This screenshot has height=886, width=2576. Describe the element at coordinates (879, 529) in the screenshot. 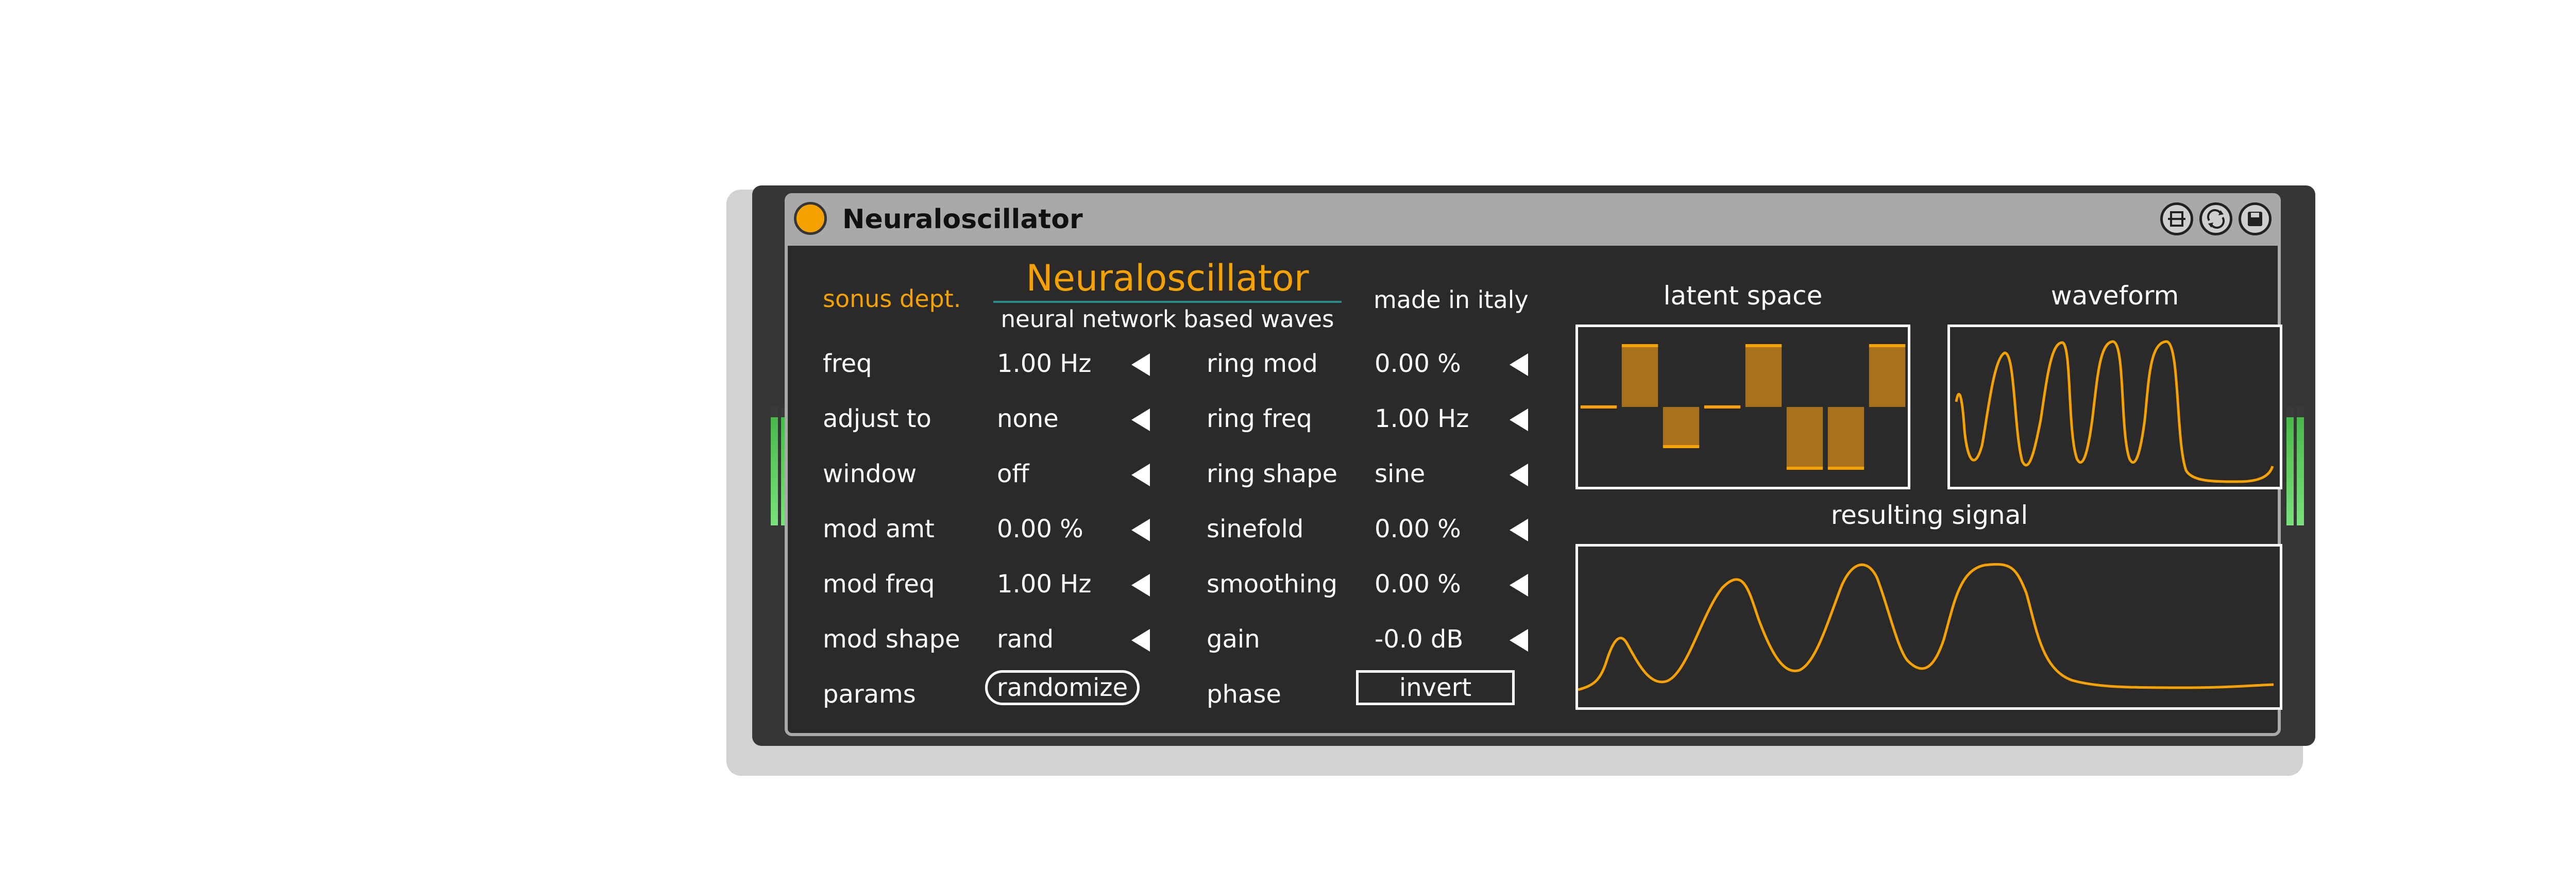

I see `param-label-mod-amt: mod amt` at that location.